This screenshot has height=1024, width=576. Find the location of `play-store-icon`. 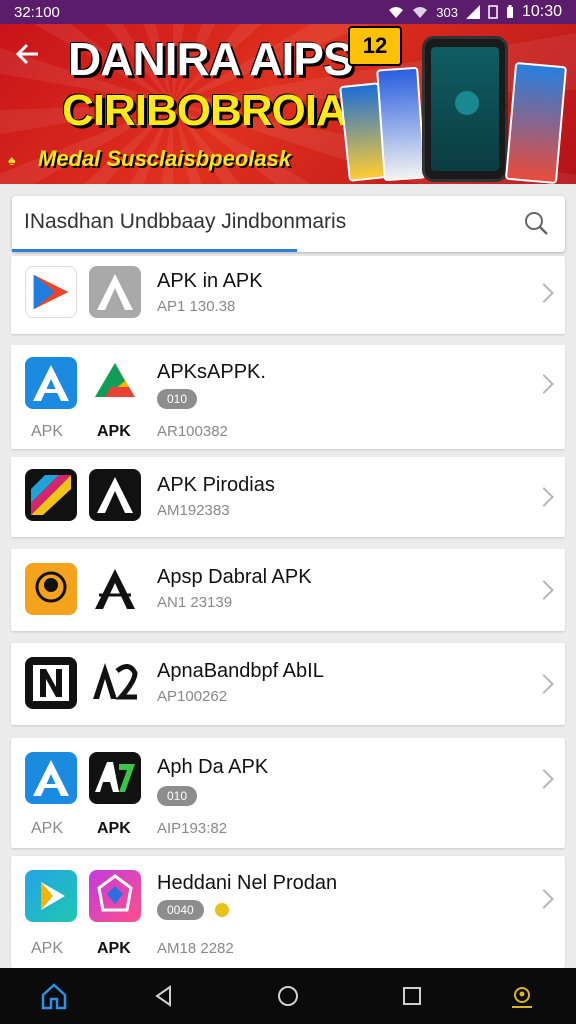

play-store-icon is located at coordinates (51, 896).